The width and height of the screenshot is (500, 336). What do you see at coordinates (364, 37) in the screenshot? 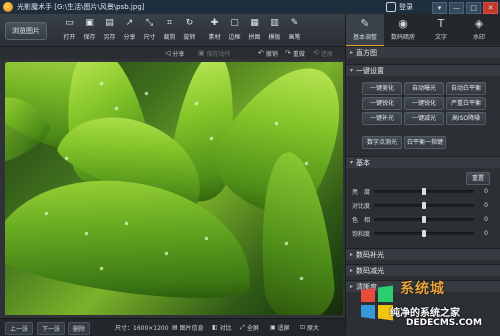
I see `tab-label: 基本调整` at bounding box center [364, 37].